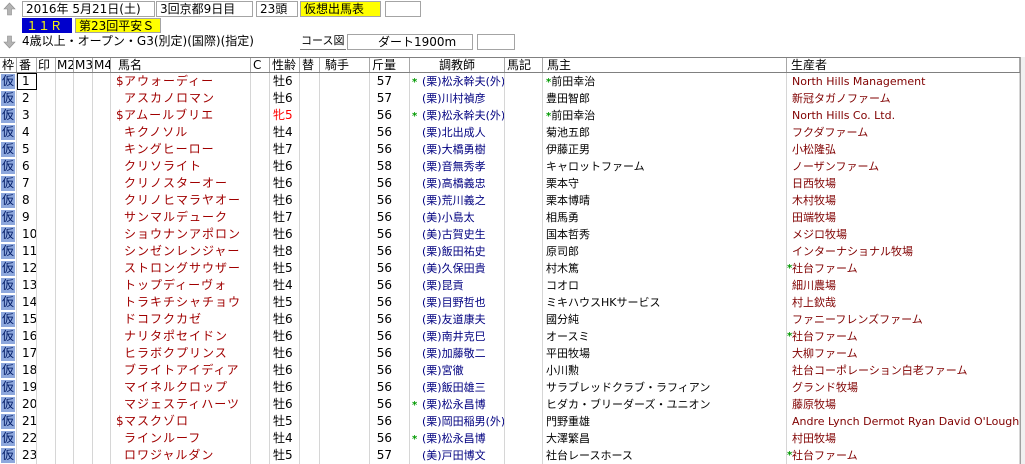  I want to click on table-row: 仮 16 ナリタポセイドン 牡6 56 (栗)南井克巳 オースミ * 社台ファーム, so click(510, 336).